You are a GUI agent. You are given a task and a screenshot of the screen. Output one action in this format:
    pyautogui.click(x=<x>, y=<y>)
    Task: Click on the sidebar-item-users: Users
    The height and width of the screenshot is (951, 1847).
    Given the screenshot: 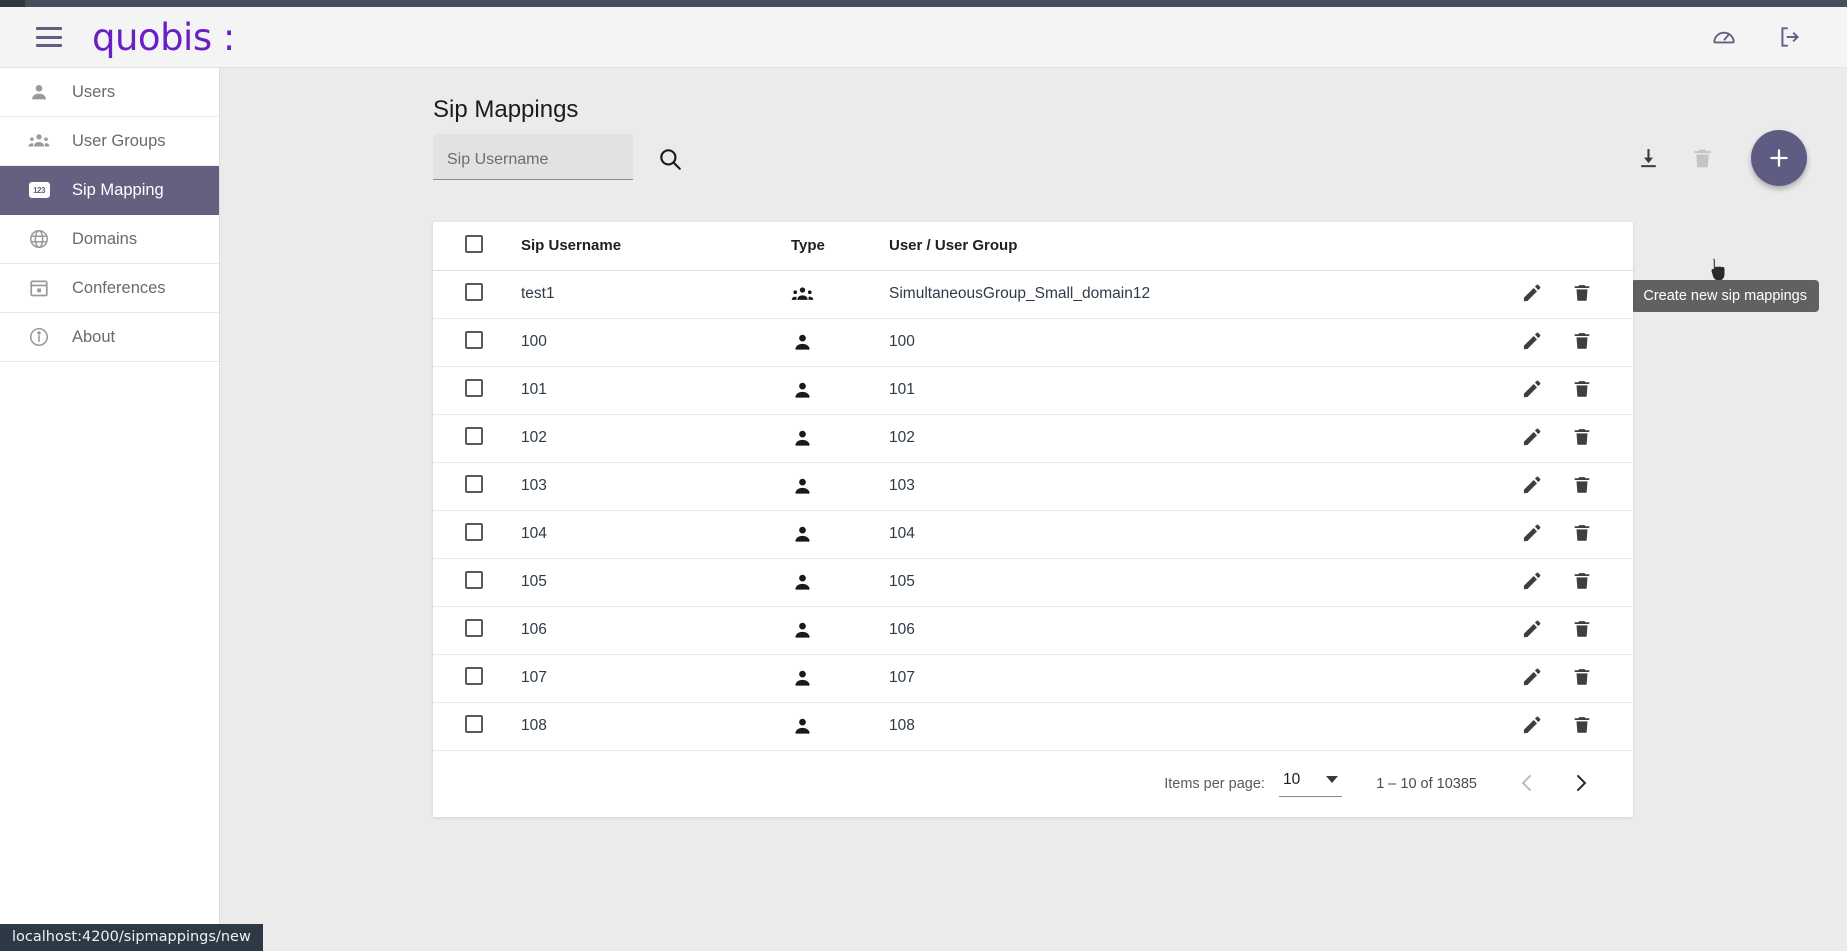 What is the action you would take?
    pyautogui.click(x=109, y=92)
    